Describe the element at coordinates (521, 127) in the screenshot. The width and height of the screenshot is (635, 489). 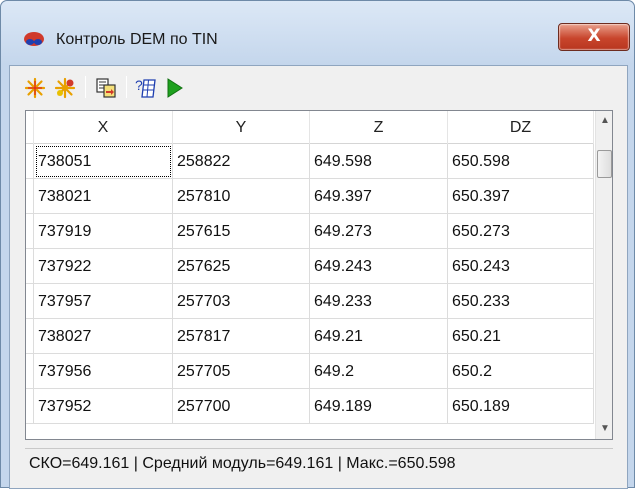
I see `column-header-dz: DZ` at that location.